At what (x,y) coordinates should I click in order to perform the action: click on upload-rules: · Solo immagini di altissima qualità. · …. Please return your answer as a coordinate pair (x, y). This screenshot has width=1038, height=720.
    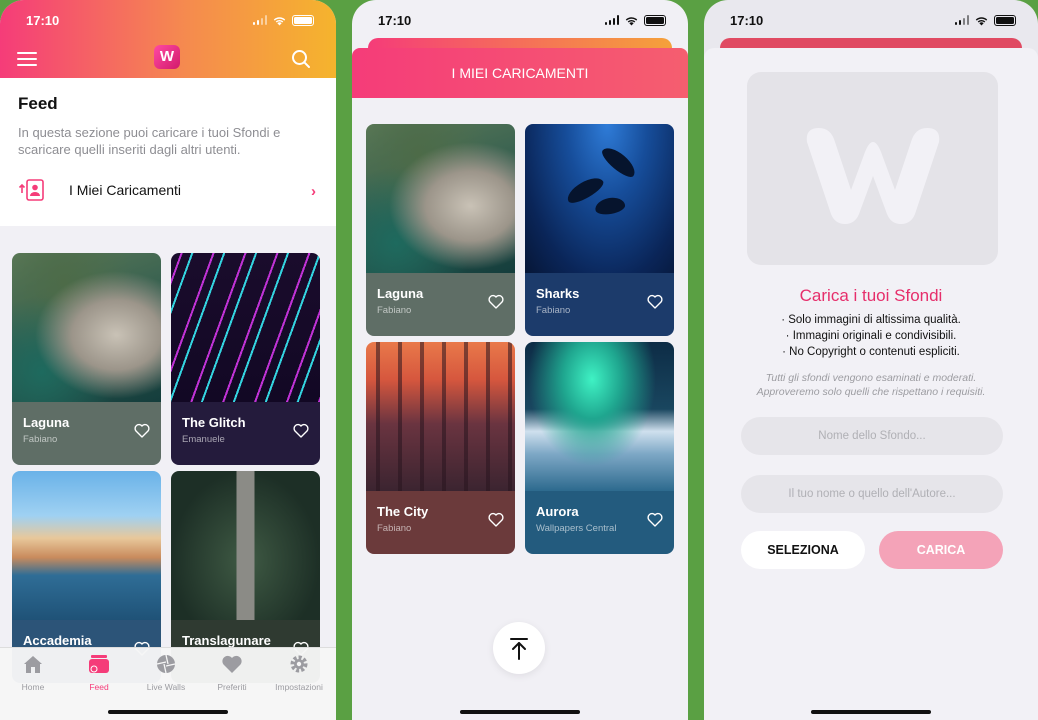
    Looking at the image, I should click on (871, 336).